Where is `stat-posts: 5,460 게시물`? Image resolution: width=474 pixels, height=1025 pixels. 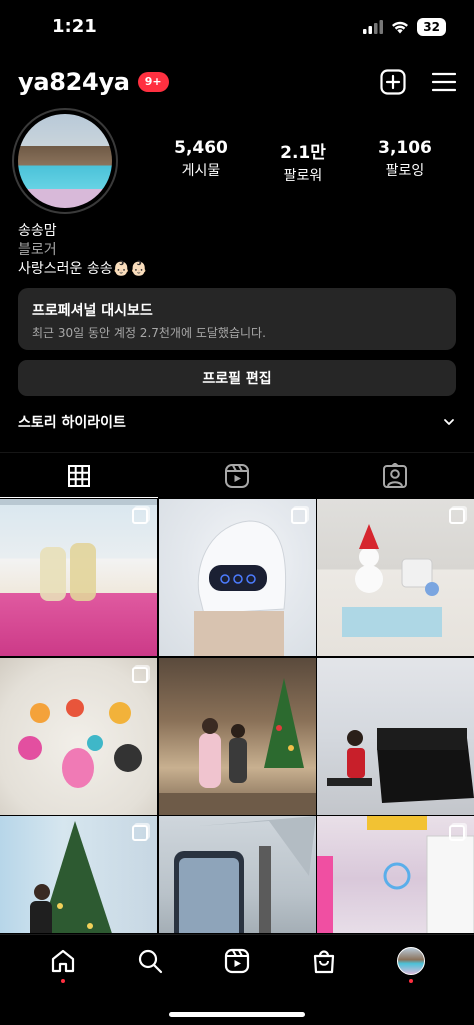 stat-posts: 5,460 게시물 is located at coordinates (201, 161).